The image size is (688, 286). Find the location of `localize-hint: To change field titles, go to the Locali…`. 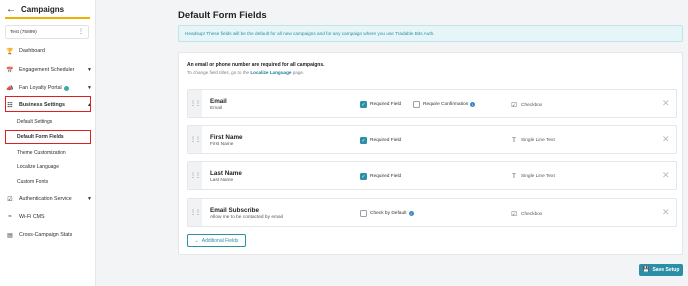

localize-hint: To change field titles, go to the Locali… is located at coordinates (245, 72).